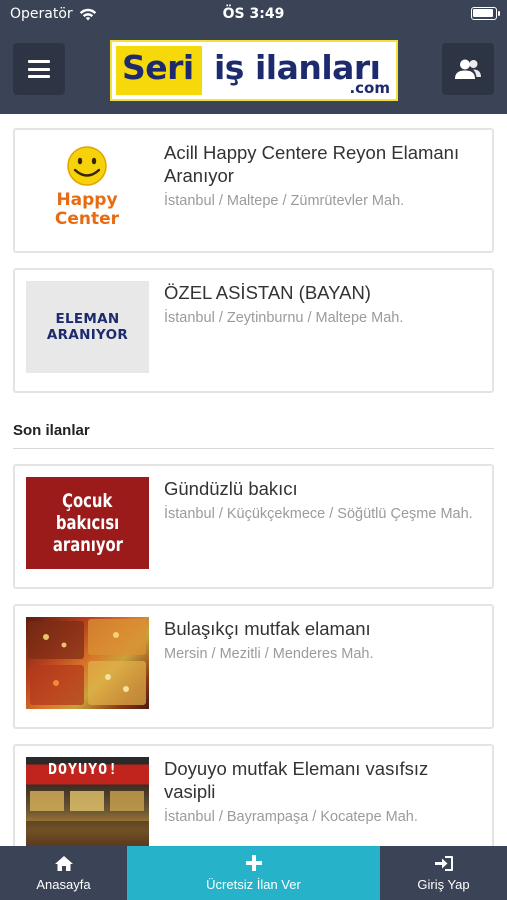 This screenshot has height=900, width=507. I want to click on restaurant-photo, so click(87, 818).